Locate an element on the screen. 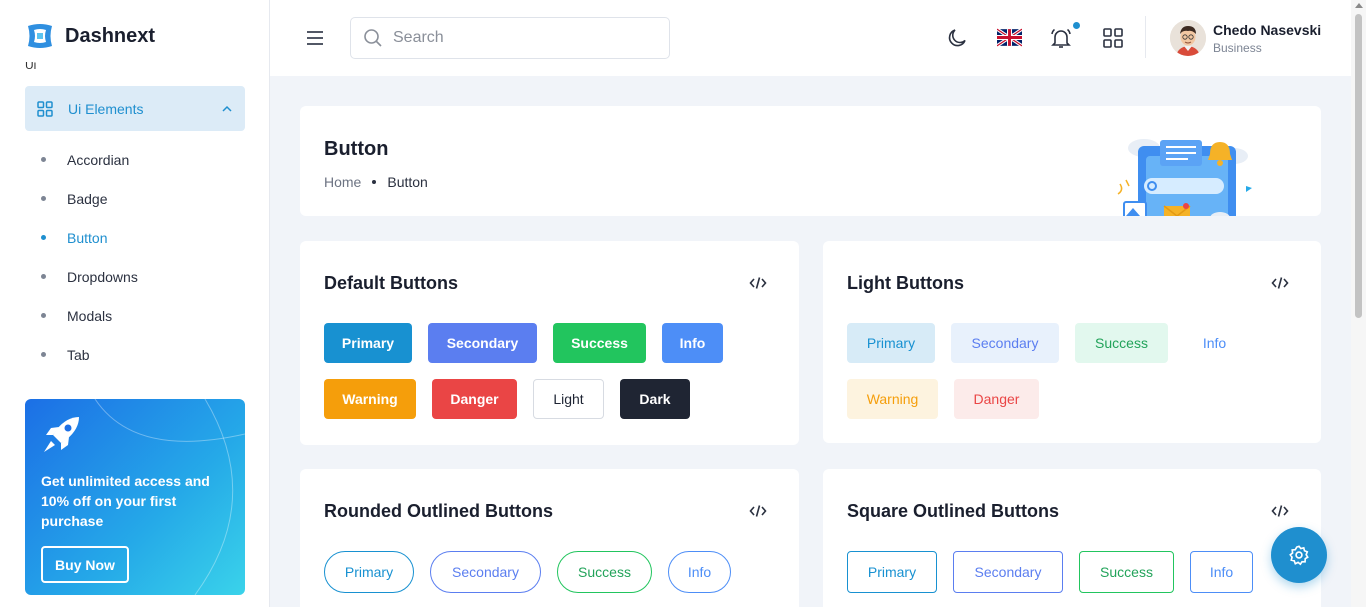 The height and width of the screenshot is (607, 1366). dashnext-logo-icon is located at coordinates (40, 36).